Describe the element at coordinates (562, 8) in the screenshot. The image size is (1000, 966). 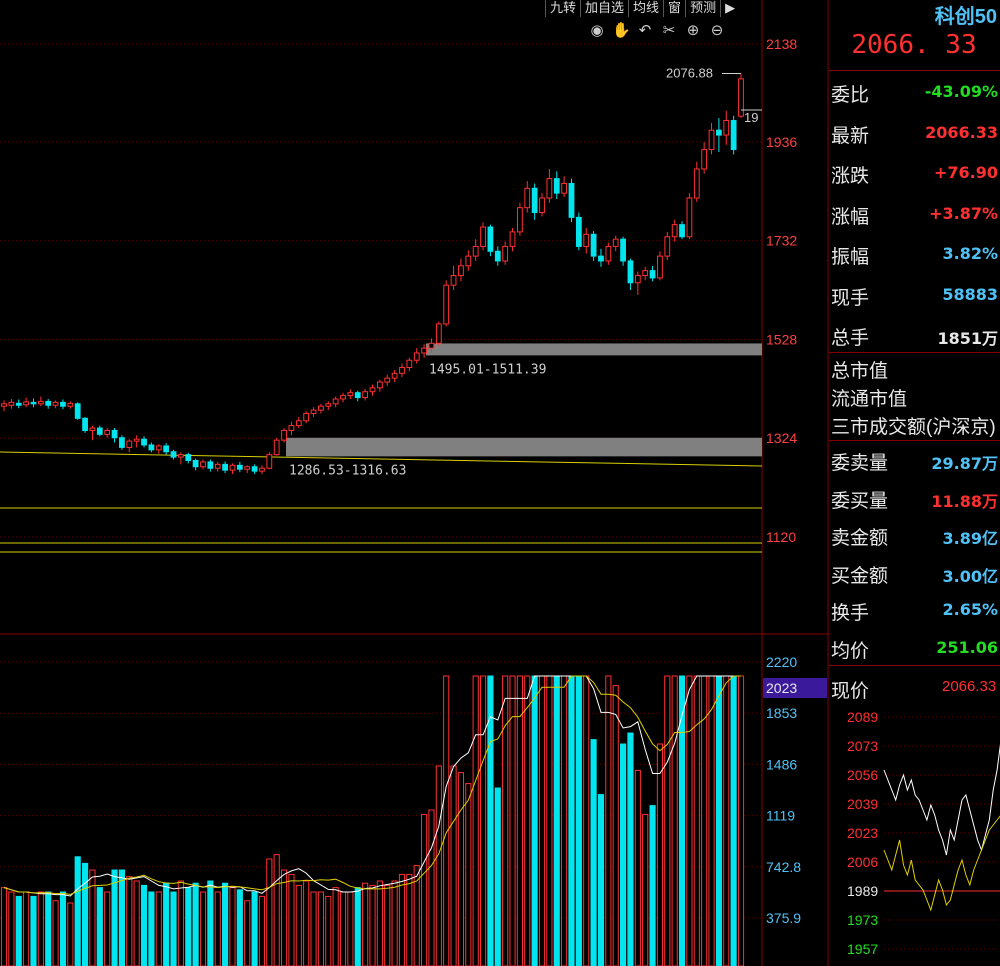
I see `nine-turn-button: 九转` at that location.